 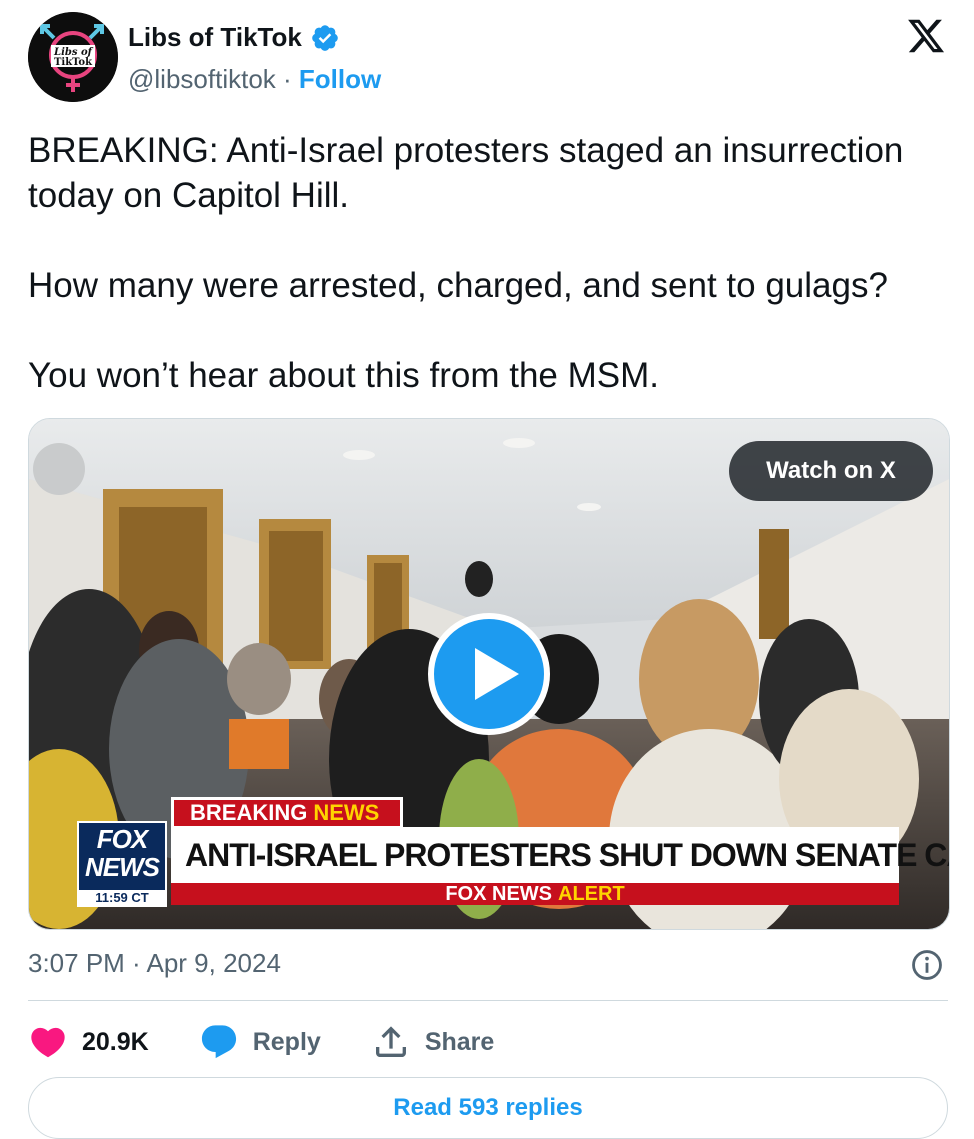 I want to click on share-label: Share, so click(x=459, y=1041).